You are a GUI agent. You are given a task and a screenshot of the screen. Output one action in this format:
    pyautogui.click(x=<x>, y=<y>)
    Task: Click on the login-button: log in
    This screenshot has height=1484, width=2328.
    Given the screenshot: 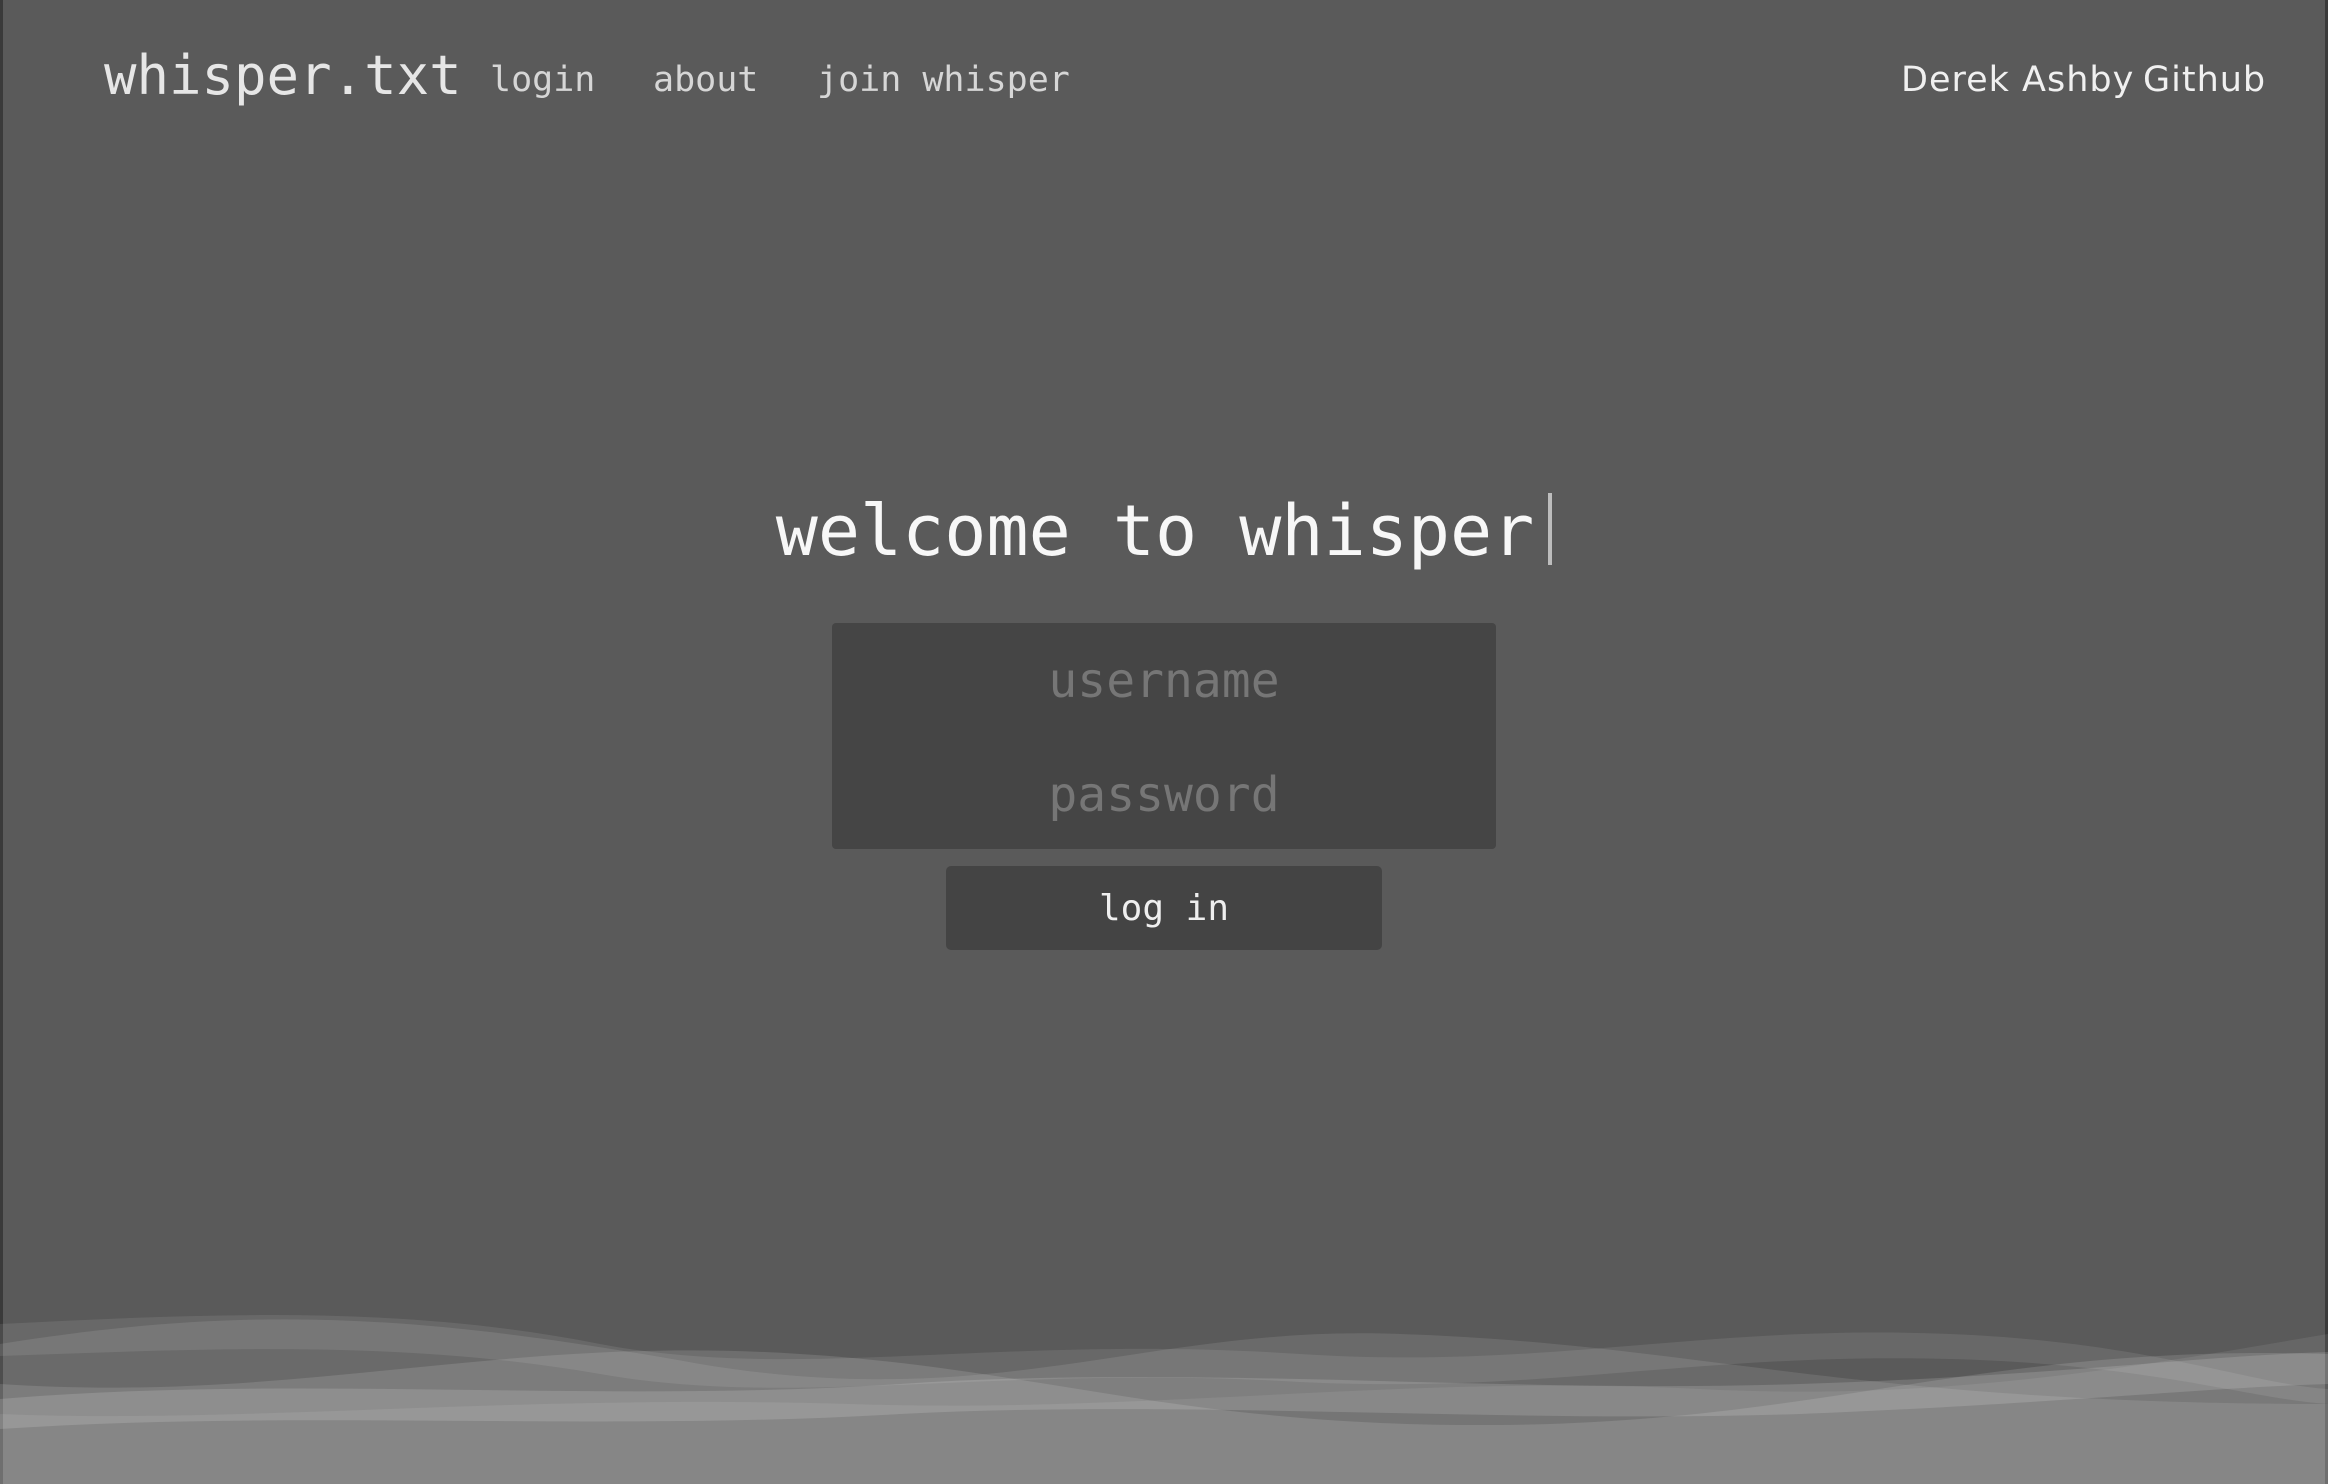 What is the action you would take?
    pyautogui.click(x=1164, y=908)
    